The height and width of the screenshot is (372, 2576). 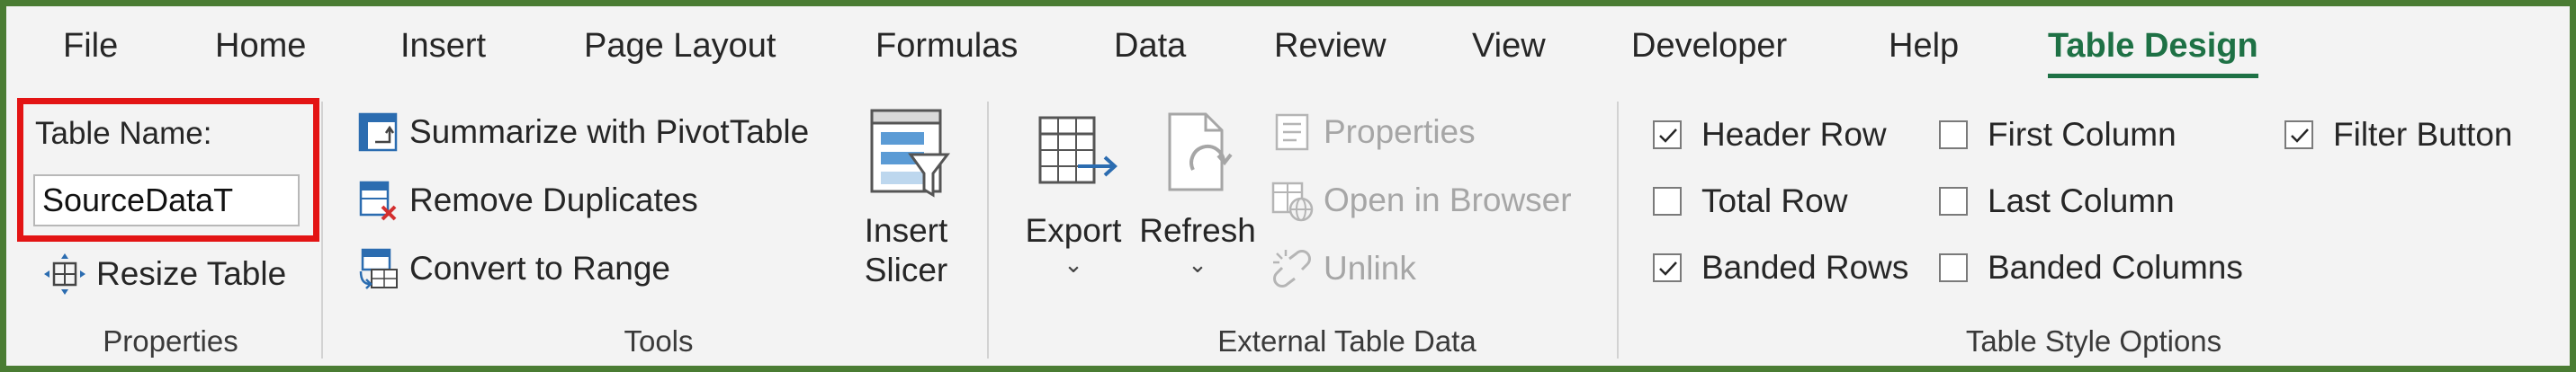 I want to click on insert-slicer-label-line1: Insert, so click(x=906, y=230).